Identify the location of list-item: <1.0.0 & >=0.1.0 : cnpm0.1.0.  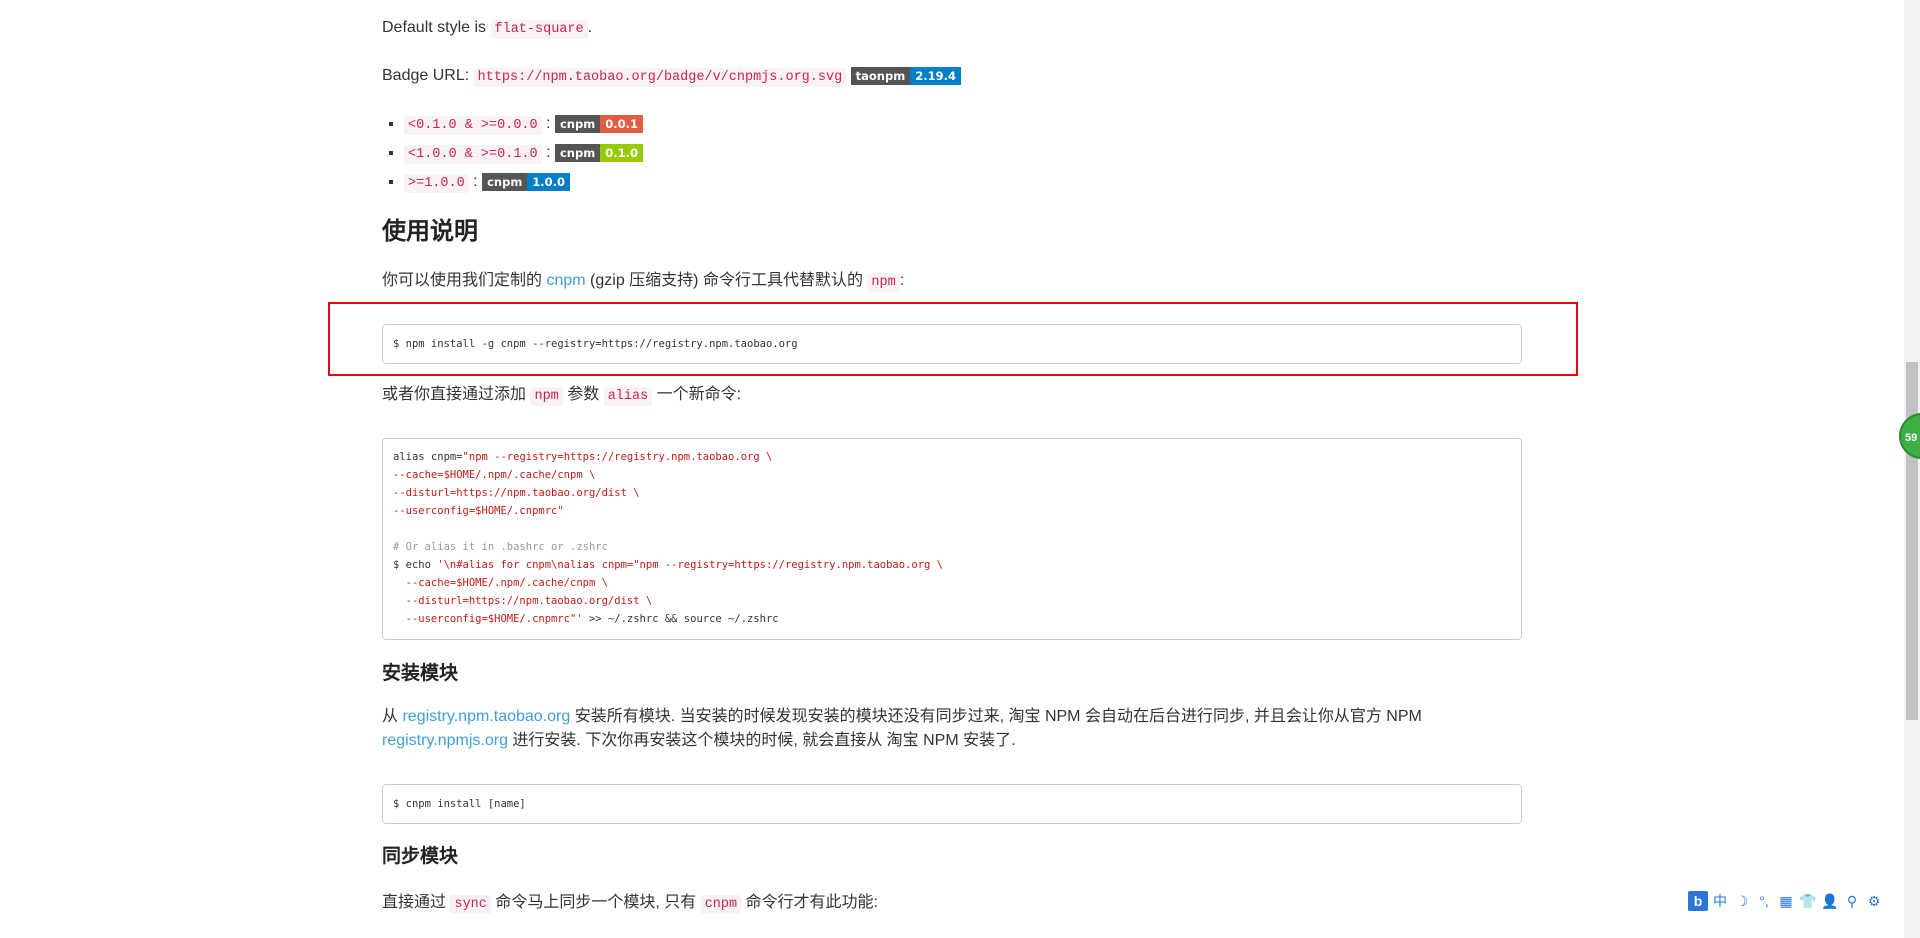
(523, 153).